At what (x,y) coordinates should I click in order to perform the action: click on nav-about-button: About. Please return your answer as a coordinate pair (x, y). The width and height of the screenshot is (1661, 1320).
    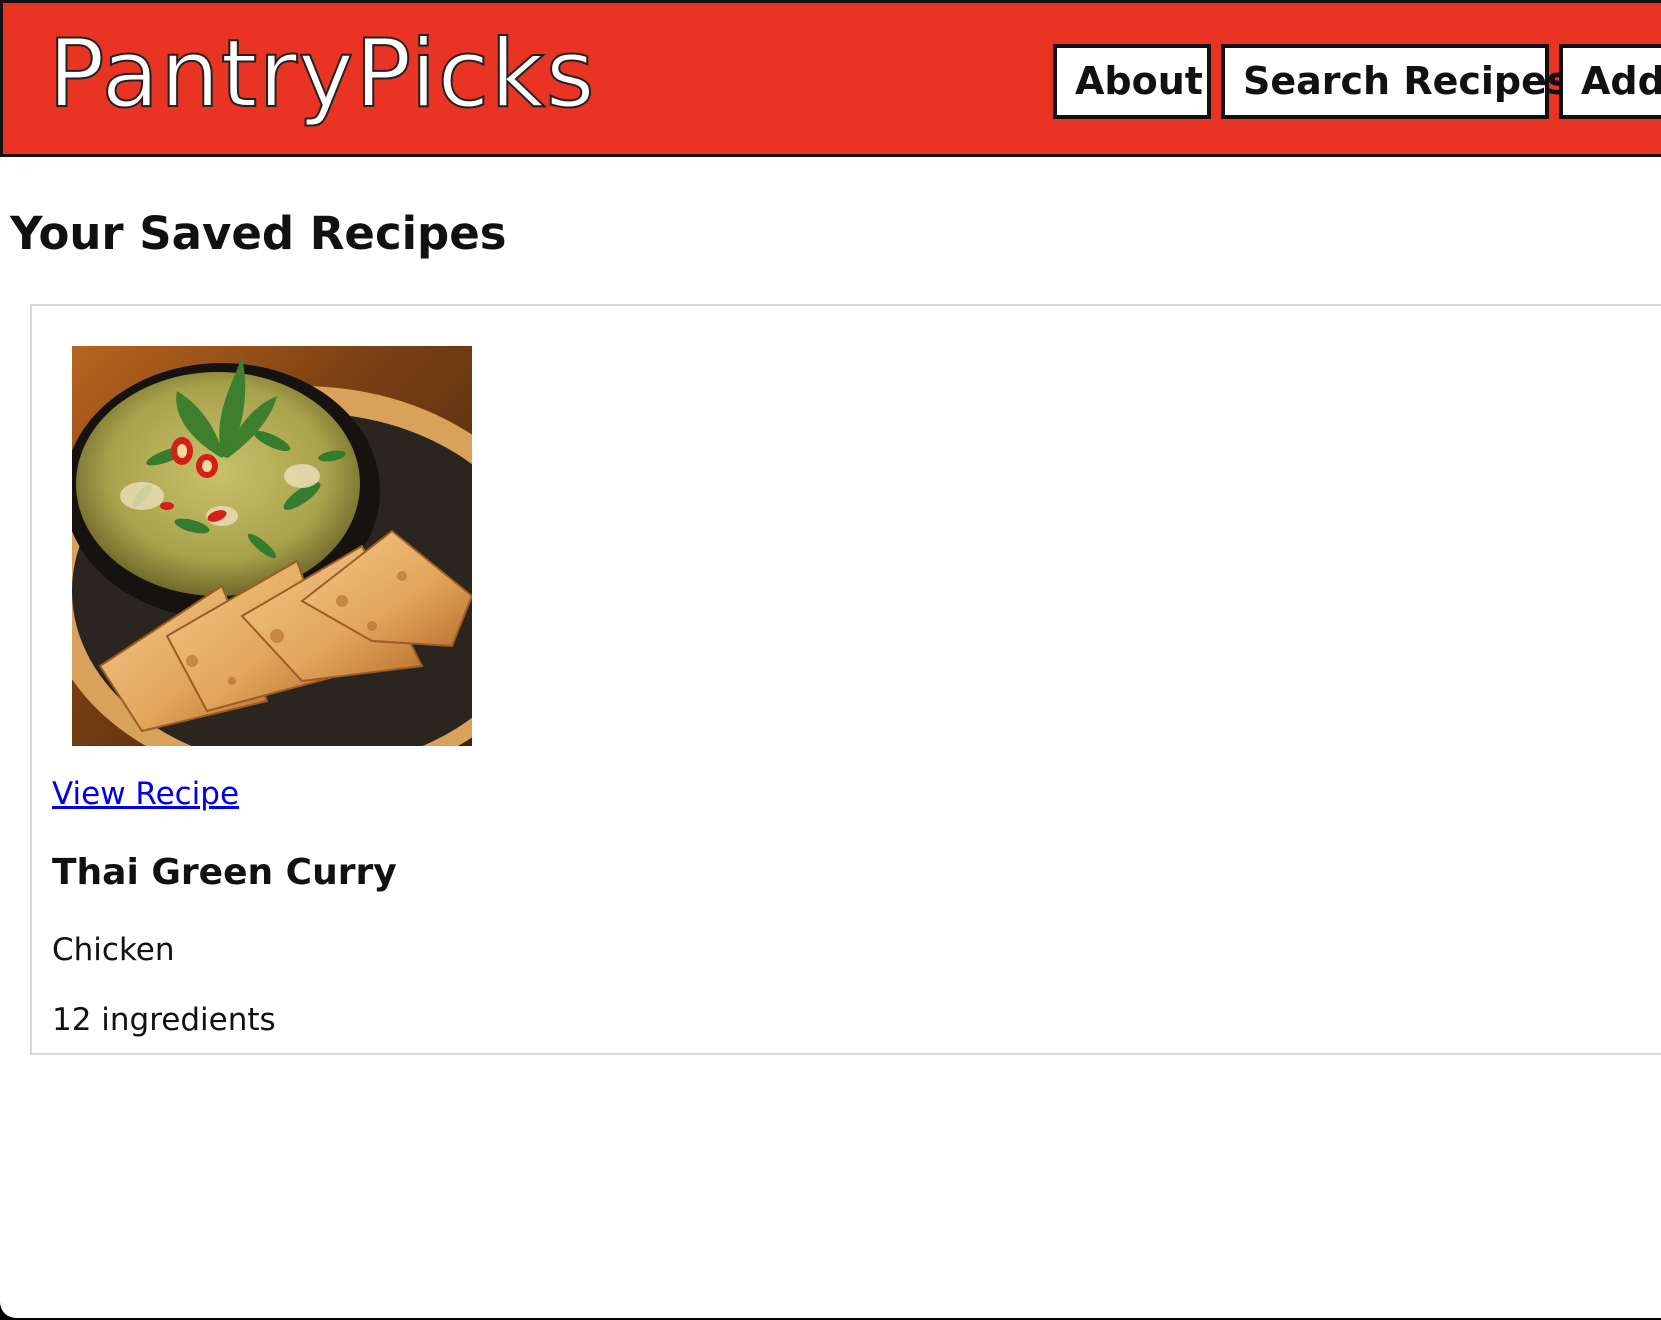
    Looking at the image, I should click on (1132, 81).